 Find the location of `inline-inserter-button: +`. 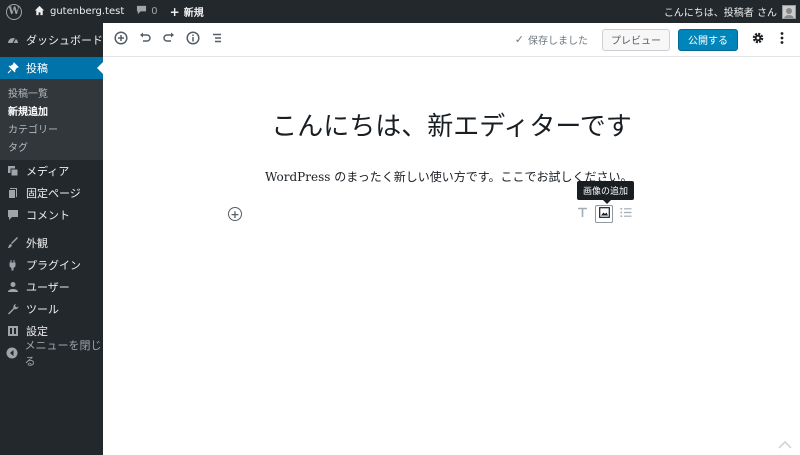

inline-inserter-button: + is located at coordinates (235, 214).